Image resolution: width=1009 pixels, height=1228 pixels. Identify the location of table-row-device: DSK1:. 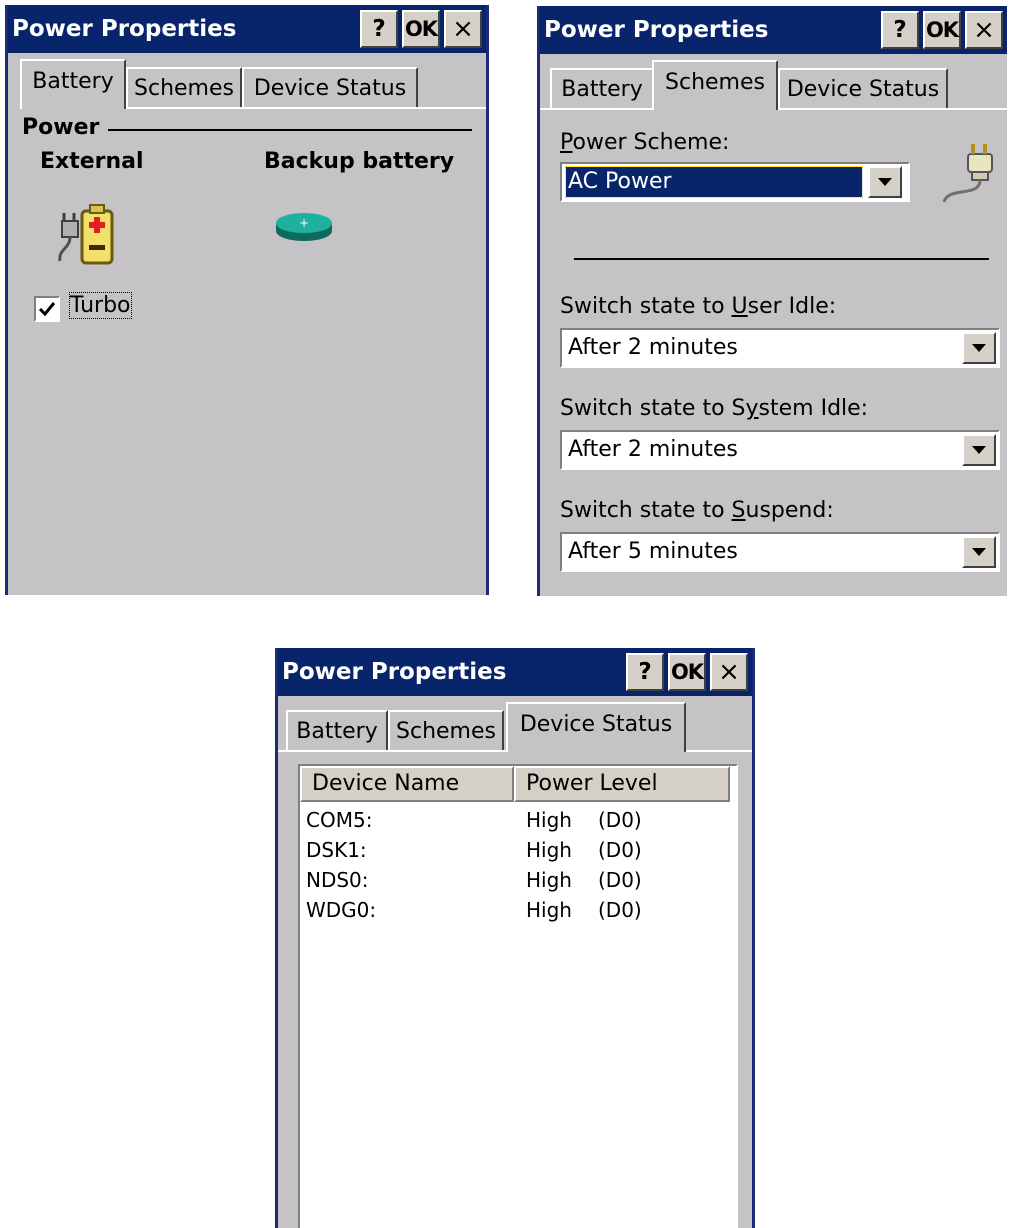
(336, 850).